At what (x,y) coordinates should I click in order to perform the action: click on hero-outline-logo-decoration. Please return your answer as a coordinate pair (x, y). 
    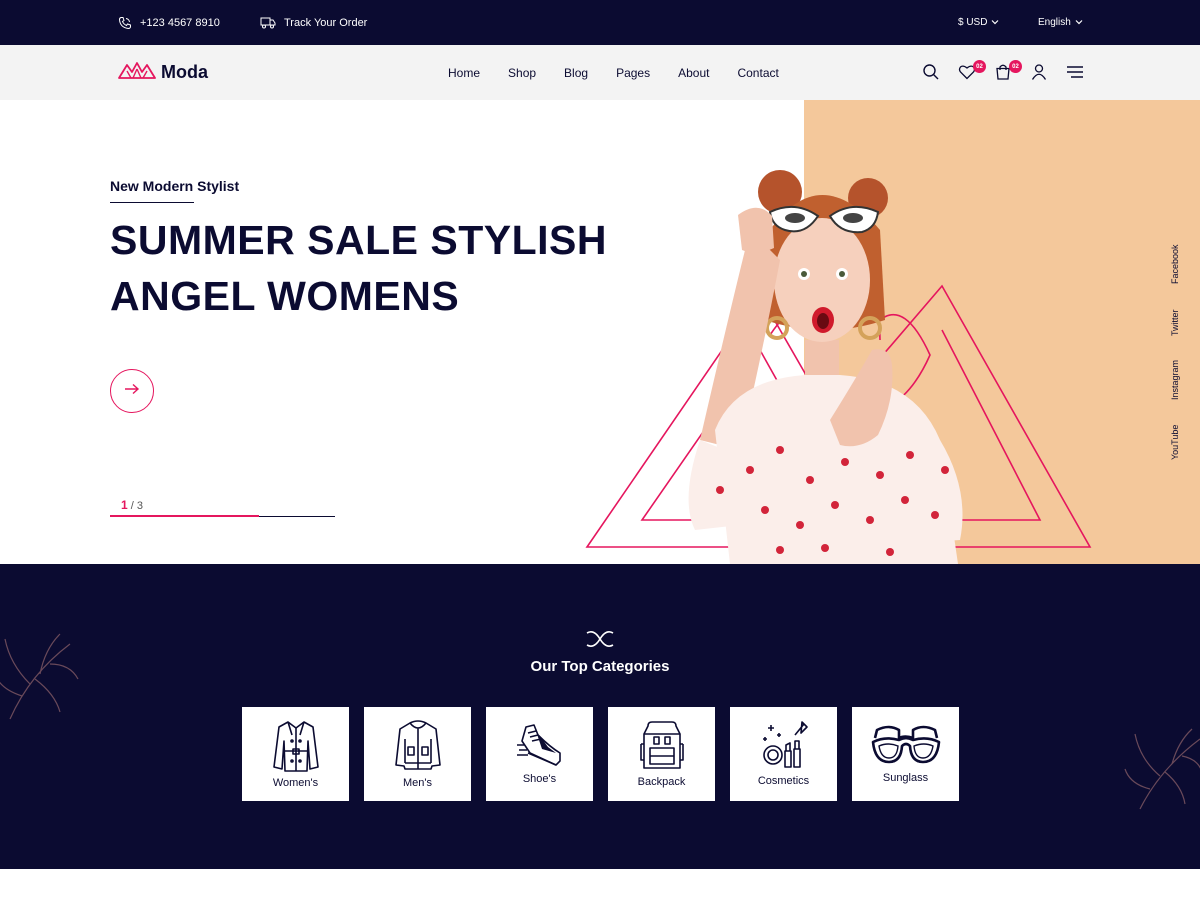
    Looking at the image, I should click on (838, 406).